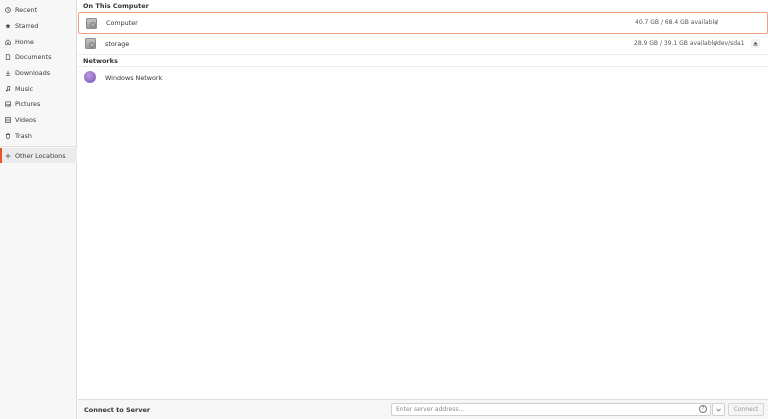  What do you see at coordinates (26, 119) in the screenshot?
I see `sidebar-item-label: Videos` at bounding box center [26, 119].